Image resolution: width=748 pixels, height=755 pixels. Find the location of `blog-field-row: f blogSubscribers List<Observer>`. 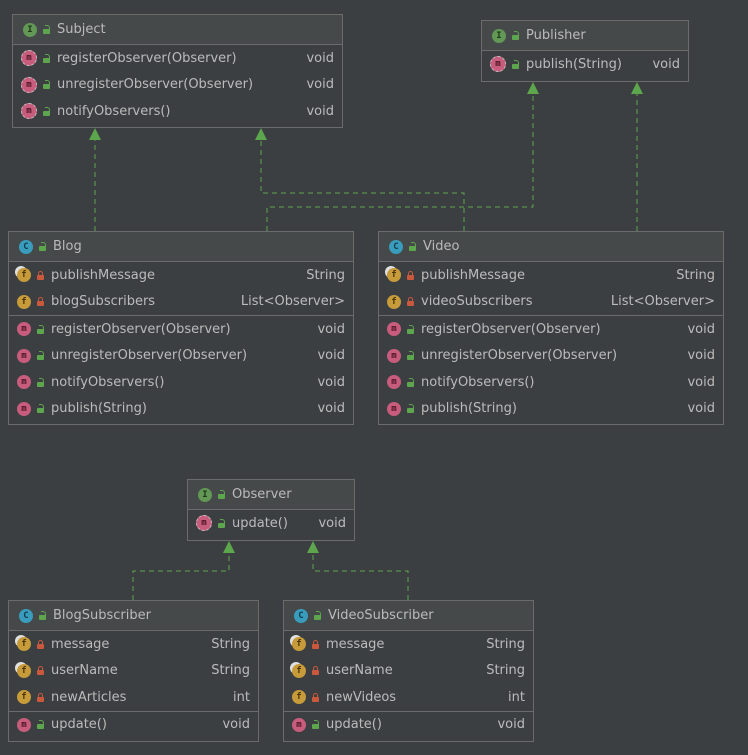

blog-field-row: f blogSubscribers List<Observer> is located at coordinates (181, 302).